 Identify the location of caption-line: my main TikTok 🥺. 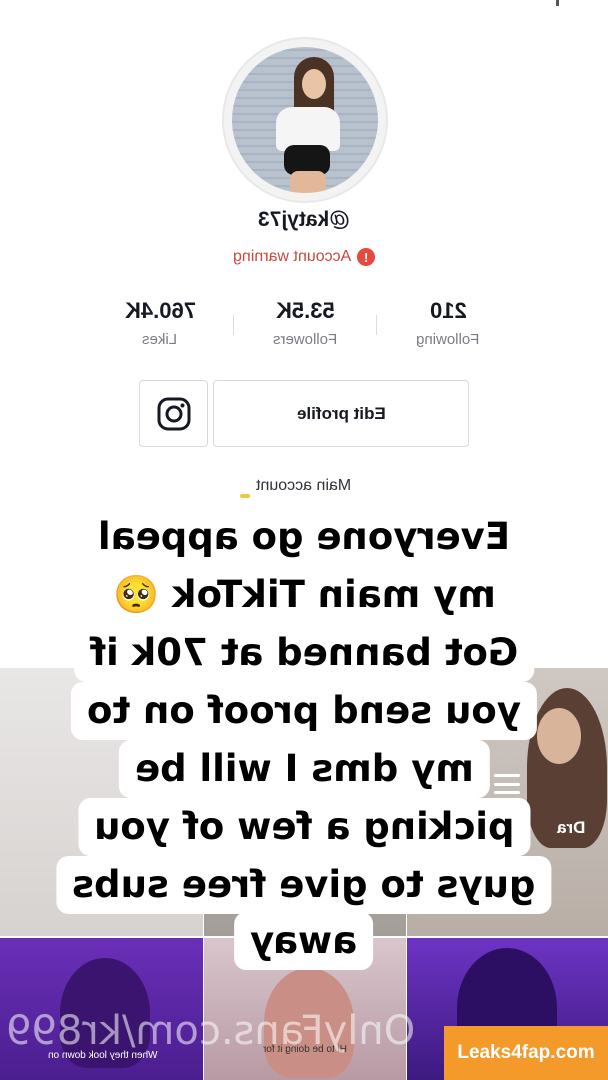
(304, 595).